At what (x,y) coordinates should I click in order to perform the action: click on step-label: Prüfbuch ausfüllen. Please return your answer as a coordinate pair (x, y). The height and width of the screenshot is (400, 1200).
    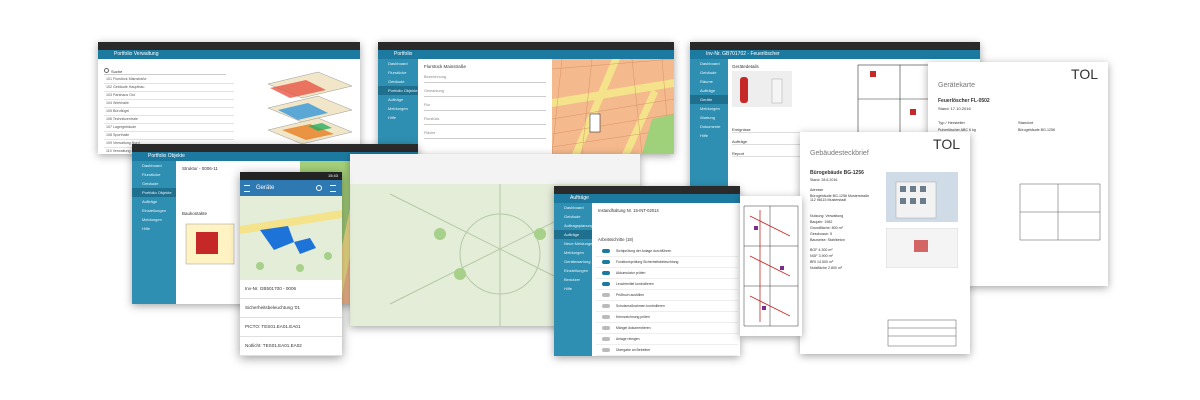
    Looking at the image, I should click on (630, 295).